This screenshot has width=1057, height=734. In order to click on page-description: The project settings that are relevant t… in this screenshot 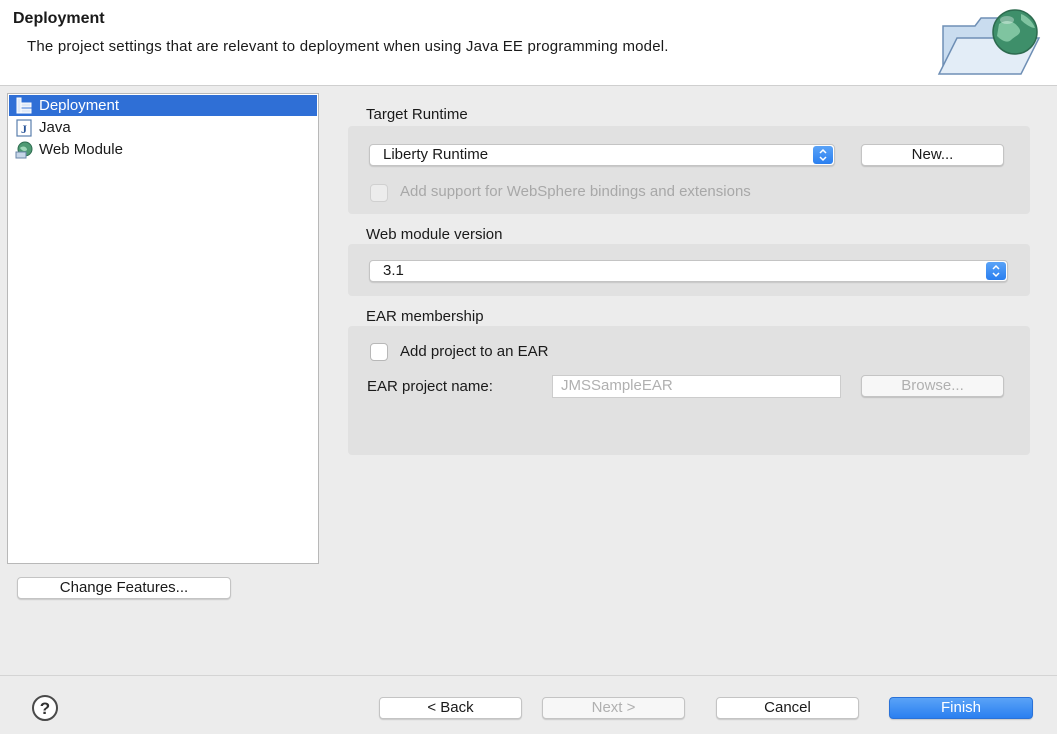, I will do `click(348, 46)`.